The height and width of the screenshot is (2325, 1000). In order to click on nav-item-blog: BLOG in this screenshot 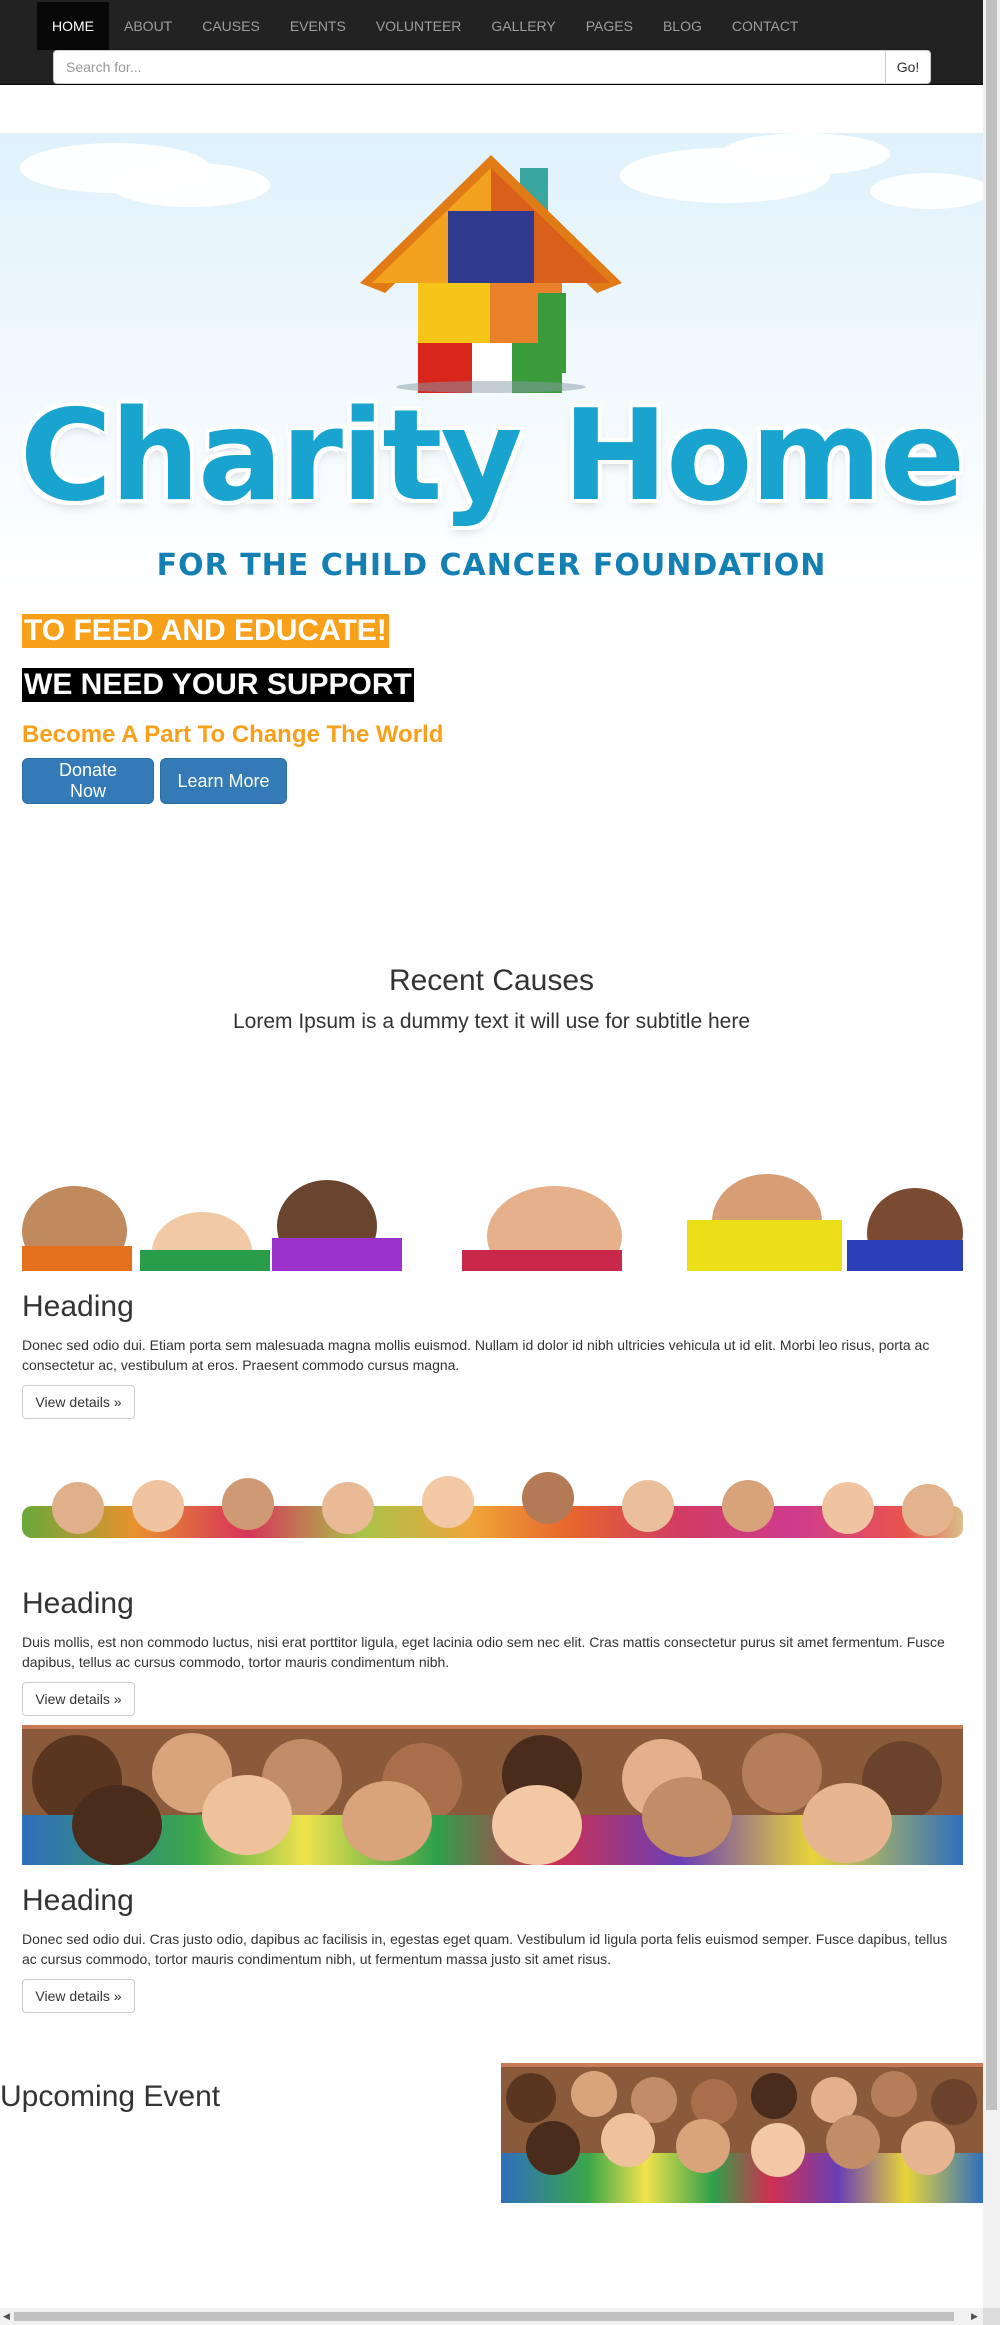, I will do `click(682, 26)`.